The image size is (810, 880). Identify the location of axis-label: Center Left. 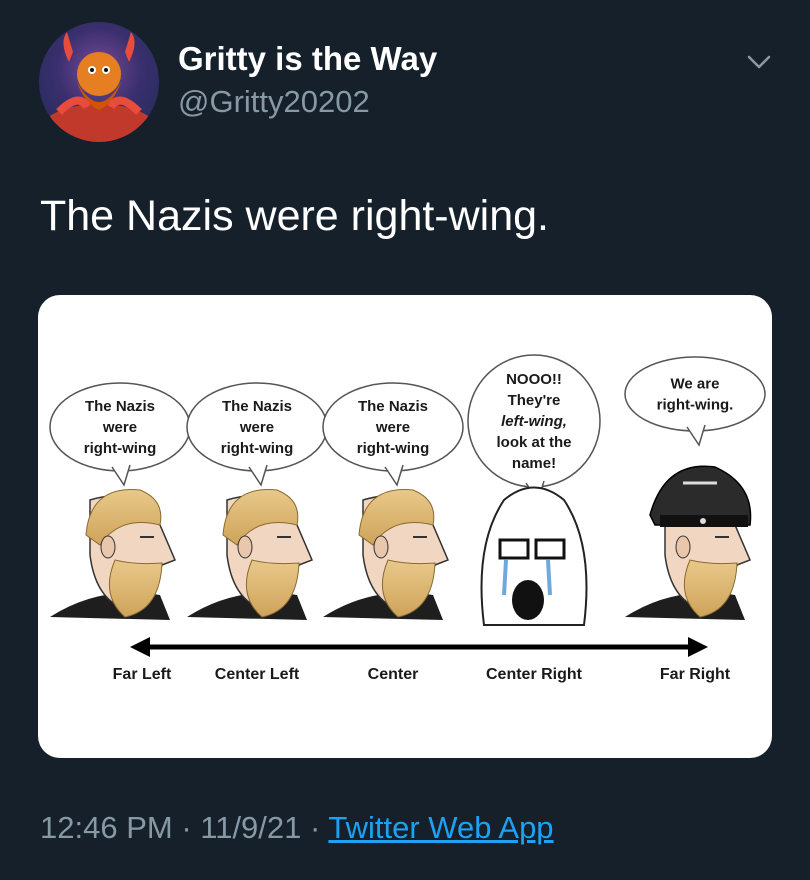
(257, 674).